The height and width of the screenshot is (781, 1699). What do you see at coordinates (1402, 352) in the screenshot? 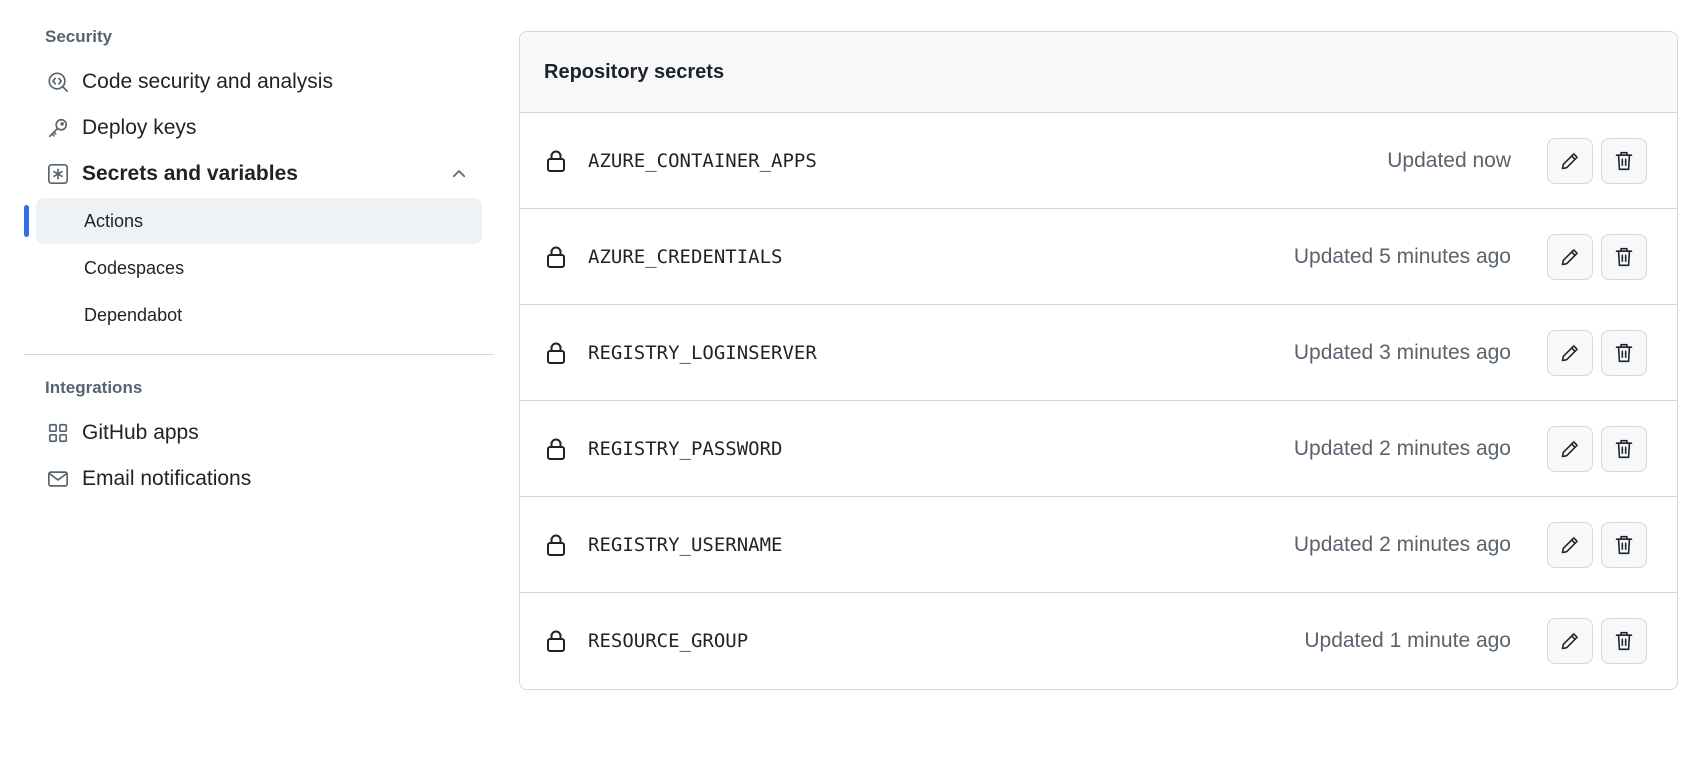
I see `secret-updated-timestamp: Updated 3 minutes ago` at bounding box center [1402, 352].